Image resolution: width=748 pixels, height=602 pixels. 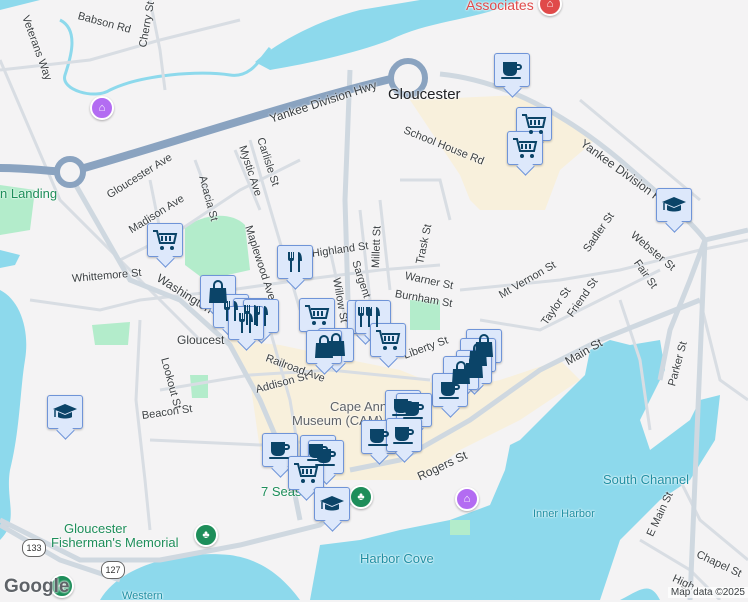 I want to click on water-label-inner-harbor: Inner Harbor, so click(x=564, y=514).